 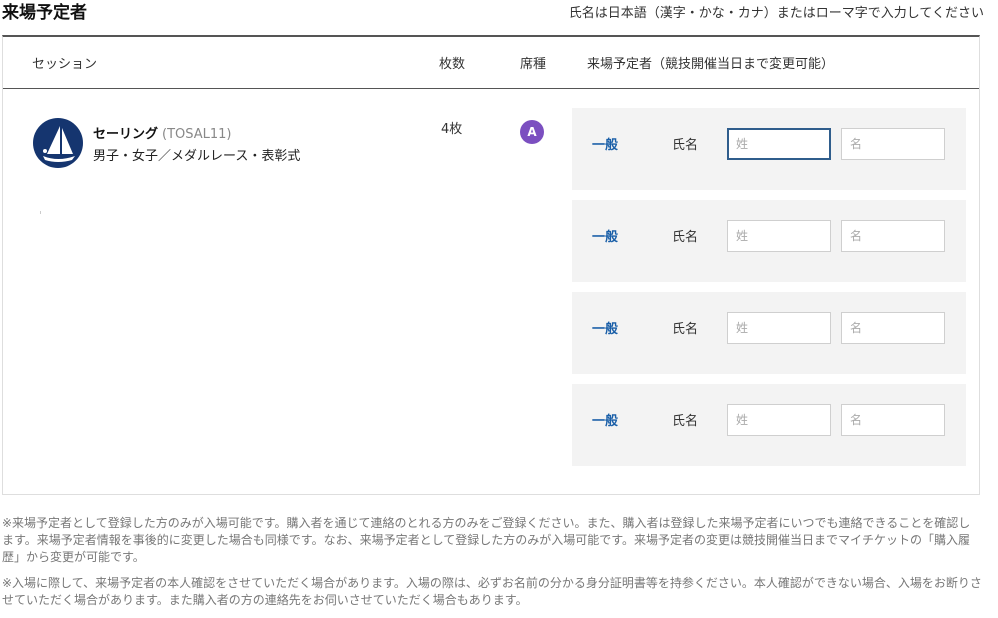 I want to click on name-format-note: 氏名は日本語（漢字・かな・カナ）またはローマ字で入力してください, so click(x=776, y=13).